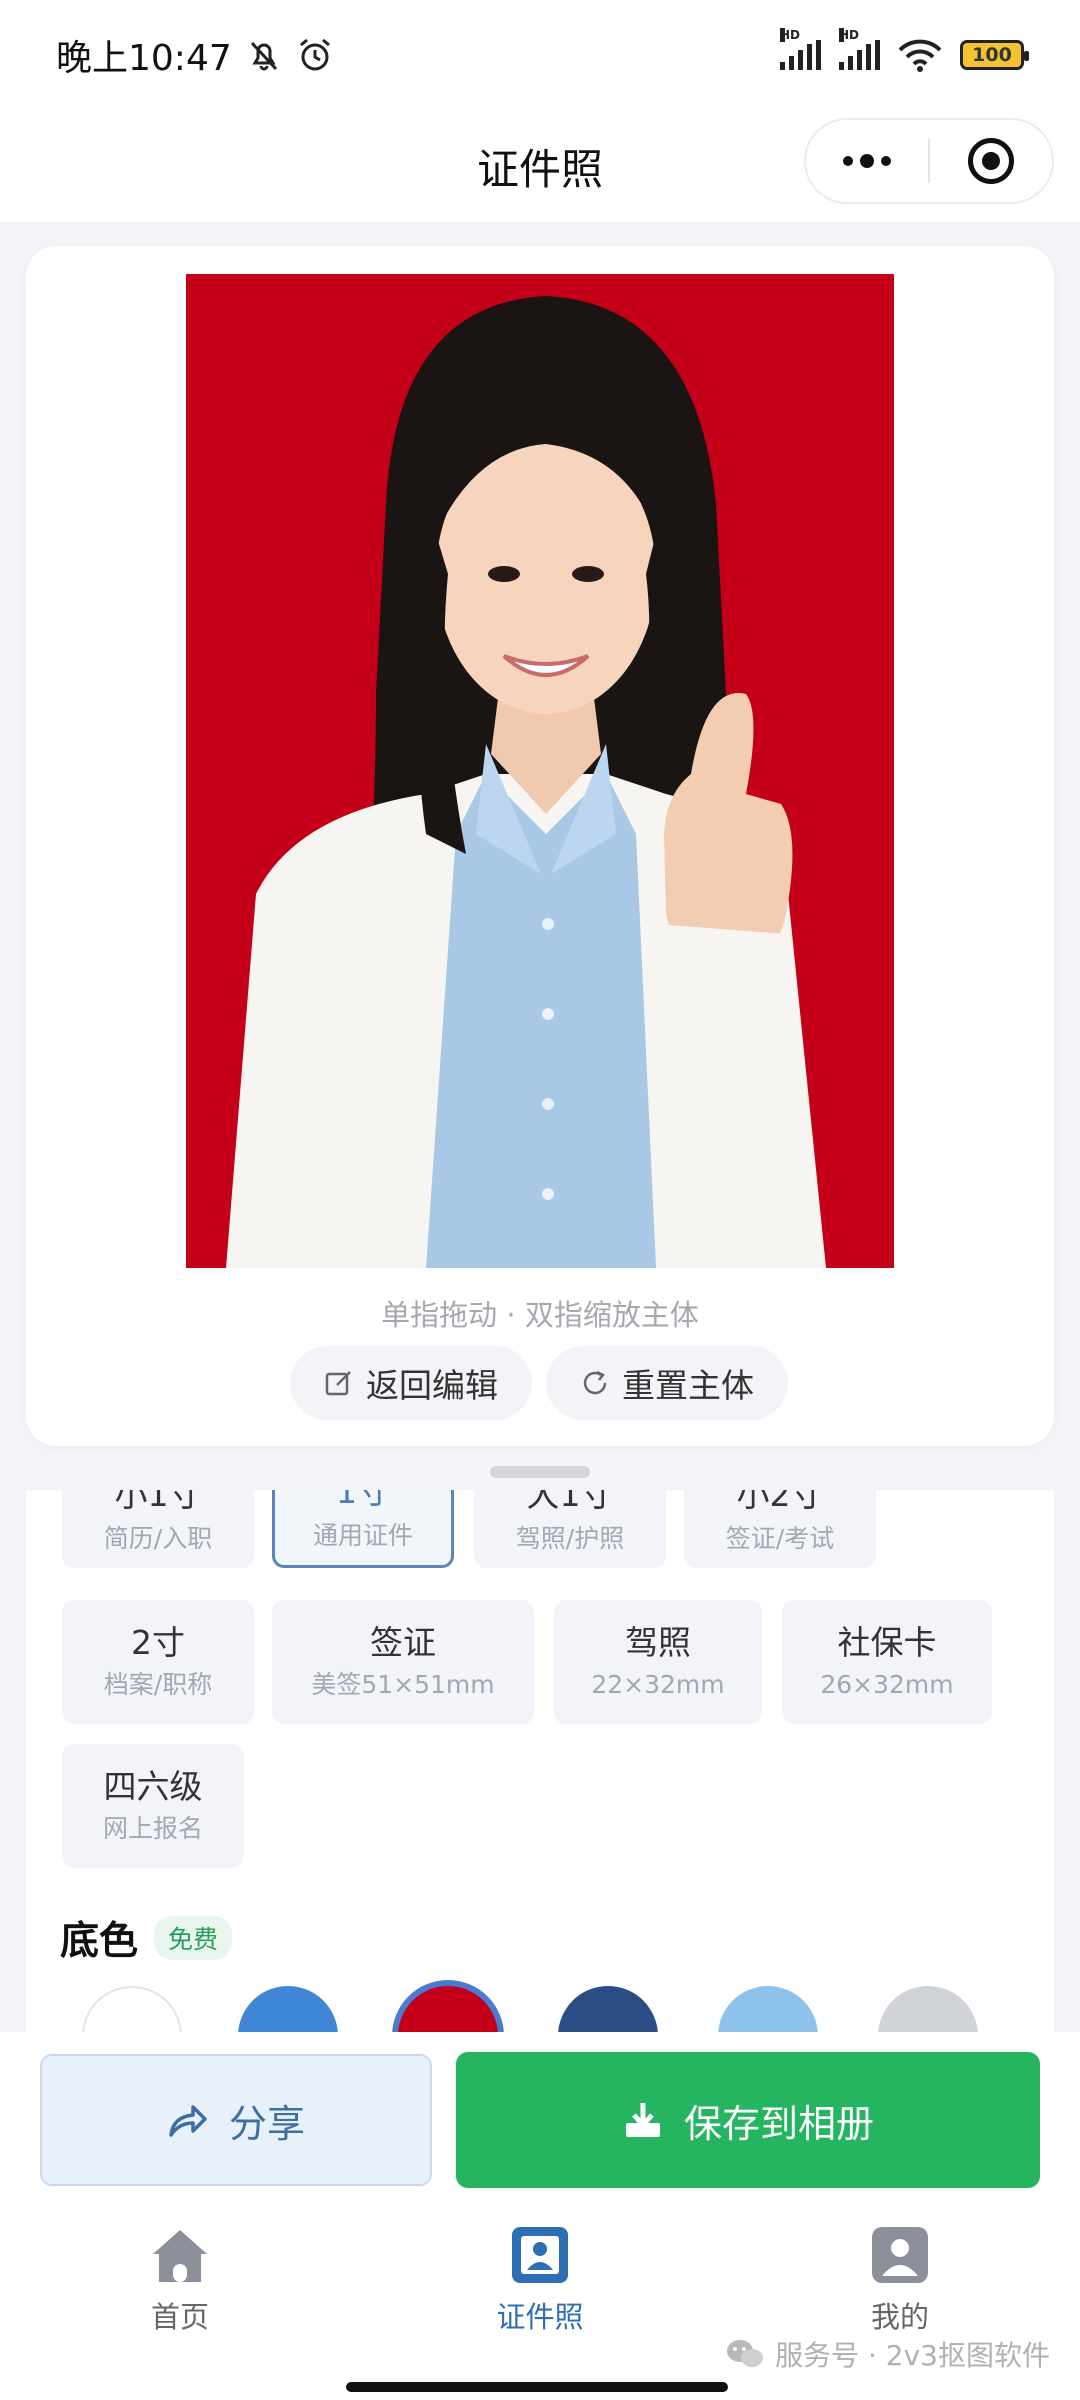  I want to click on back-to-edit-button: 返回编辑, so click(411, 1383).